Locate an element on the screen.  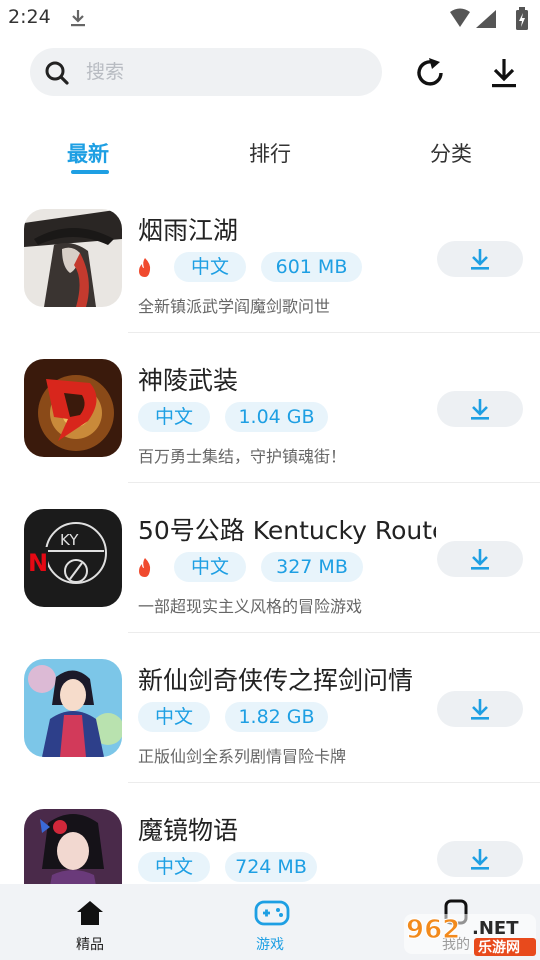
app-name: 神陵武装 is located at coordinates (287, 379).